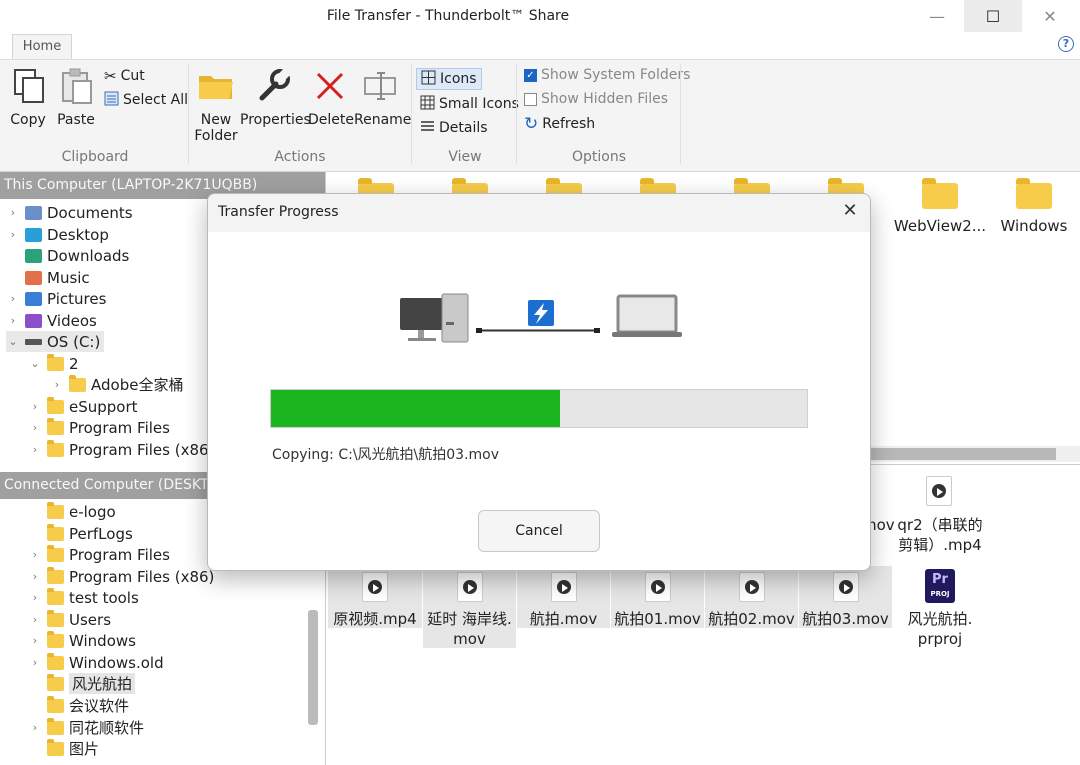 The width and height of the screenshot is (1080, 765). What do you see at coordinates (963, 454) in the screenshot?
I see `horizontal-scrollbar-thumb` at bounding box center [963, 454].